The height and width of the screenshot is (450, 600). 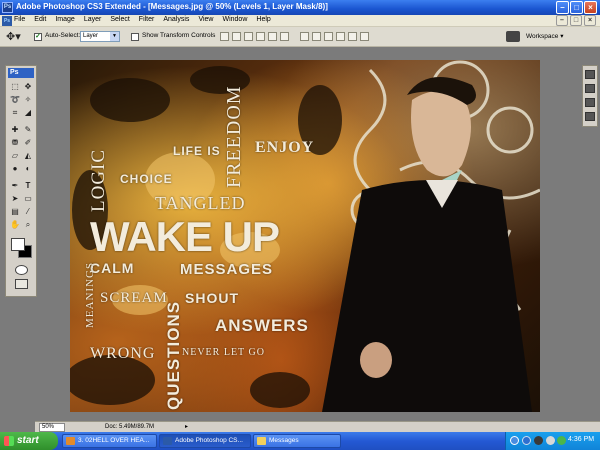 What do you see at coordinates (63, 35) in the screenshot?
I see `auto-select-label: Auto-Select:` at bounding box center [63, 35].